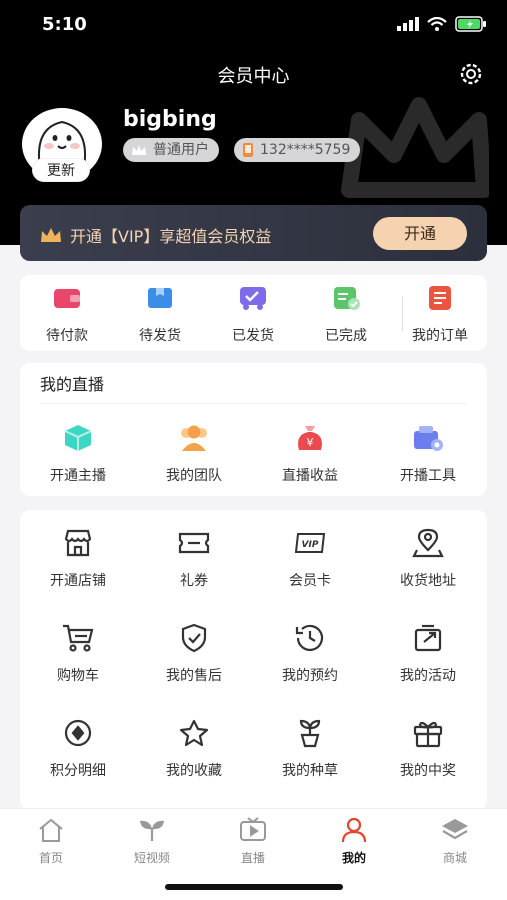 The image size is (507, 900). What do you see at coordinates (51, 830) in the screenshot?
I see `home-icon` at bounding box center [51, 830].